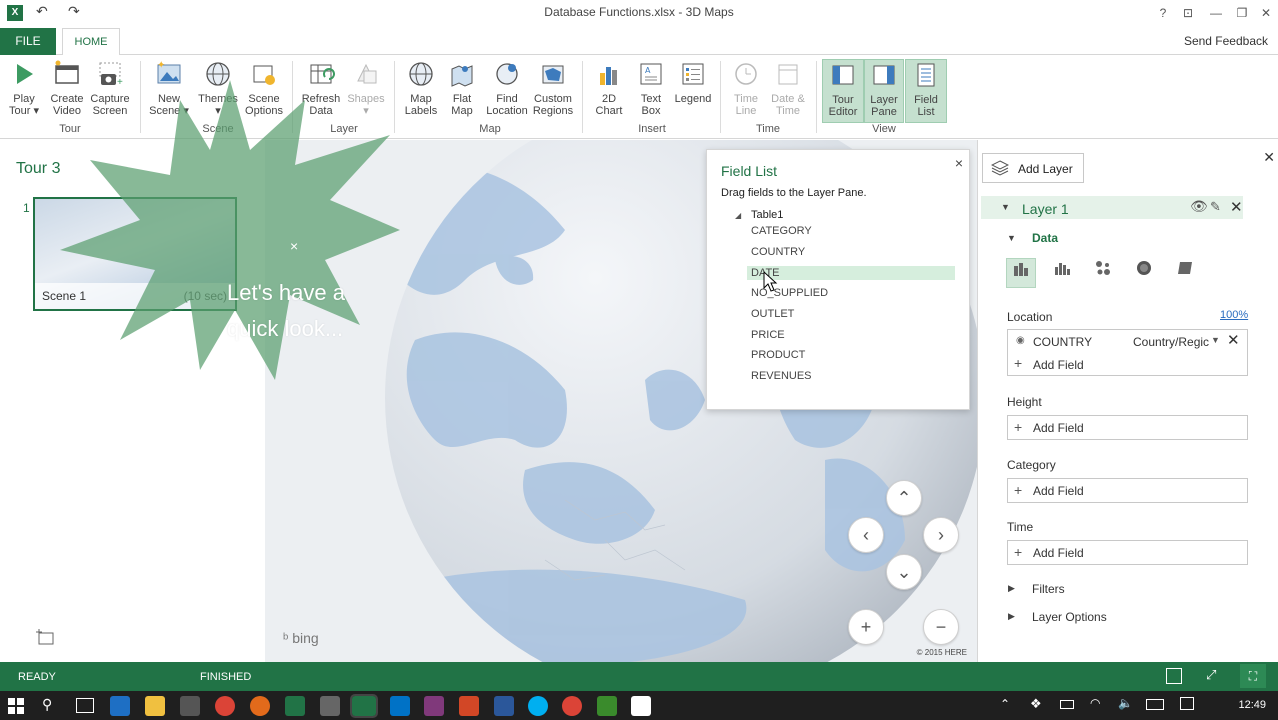  I want to click on battery-icon, so click(1067, 704).